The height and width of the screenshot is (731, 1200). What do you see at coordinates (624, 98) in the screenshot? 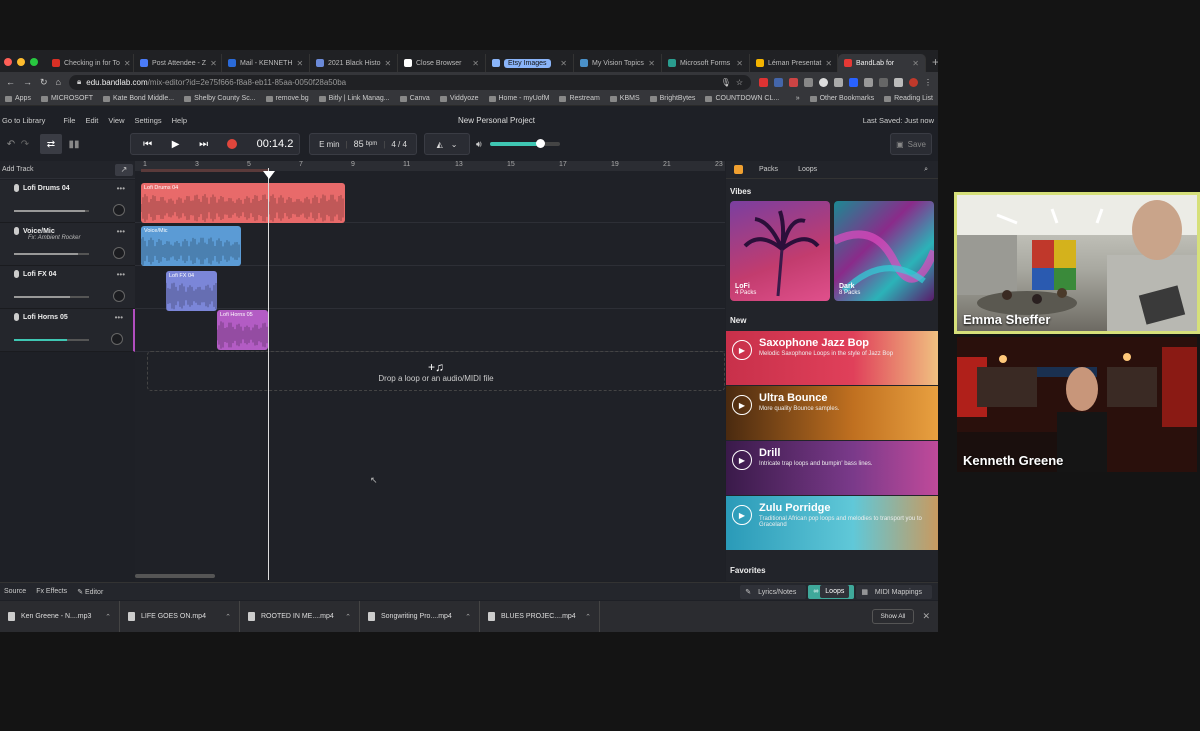
I see `bookmark-item: KBMS` at bounding box center [624, 98].